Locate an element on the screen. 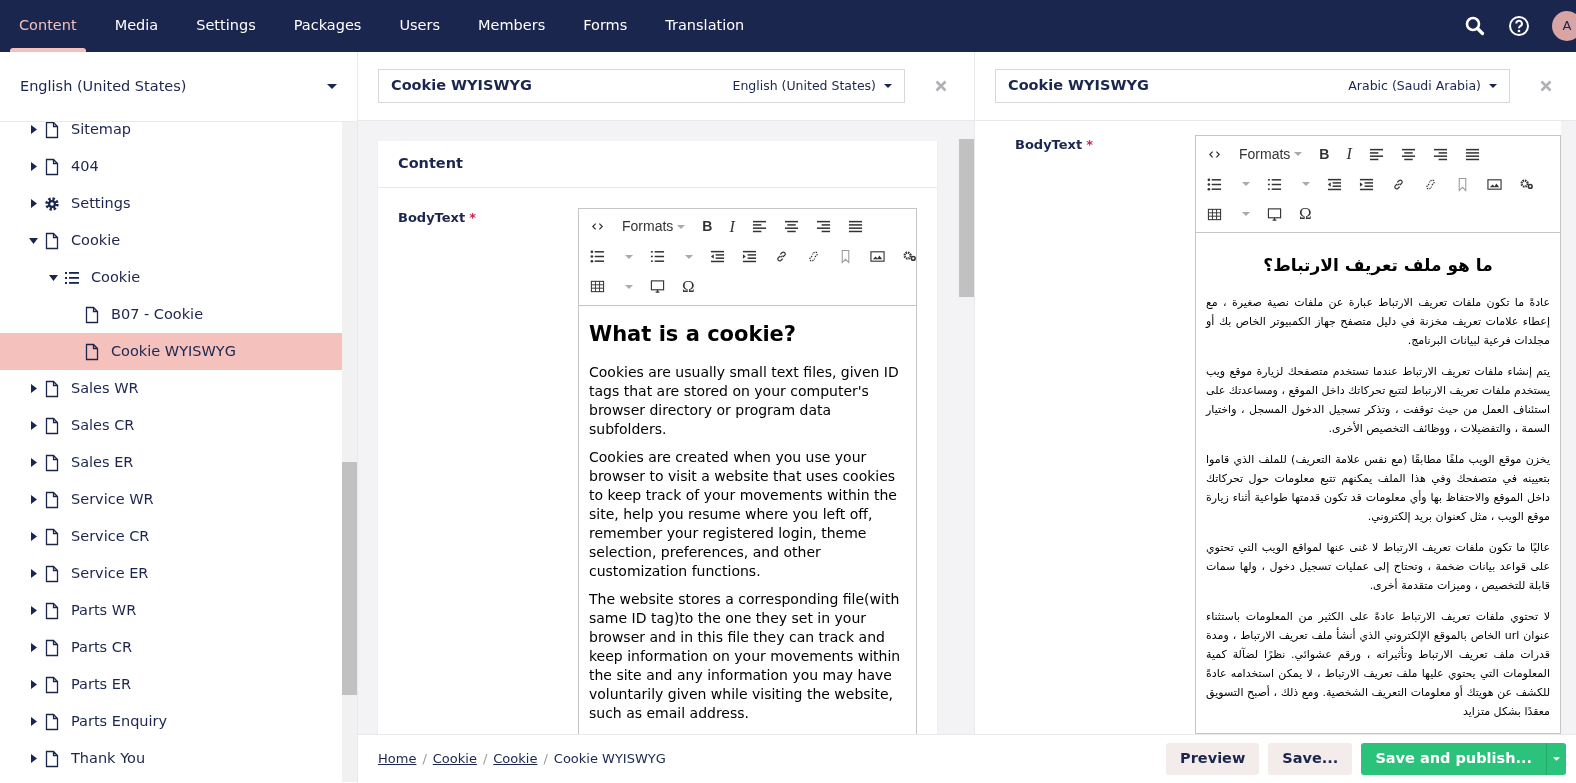  nav-tab: Media is located at coordinates (136, 26).